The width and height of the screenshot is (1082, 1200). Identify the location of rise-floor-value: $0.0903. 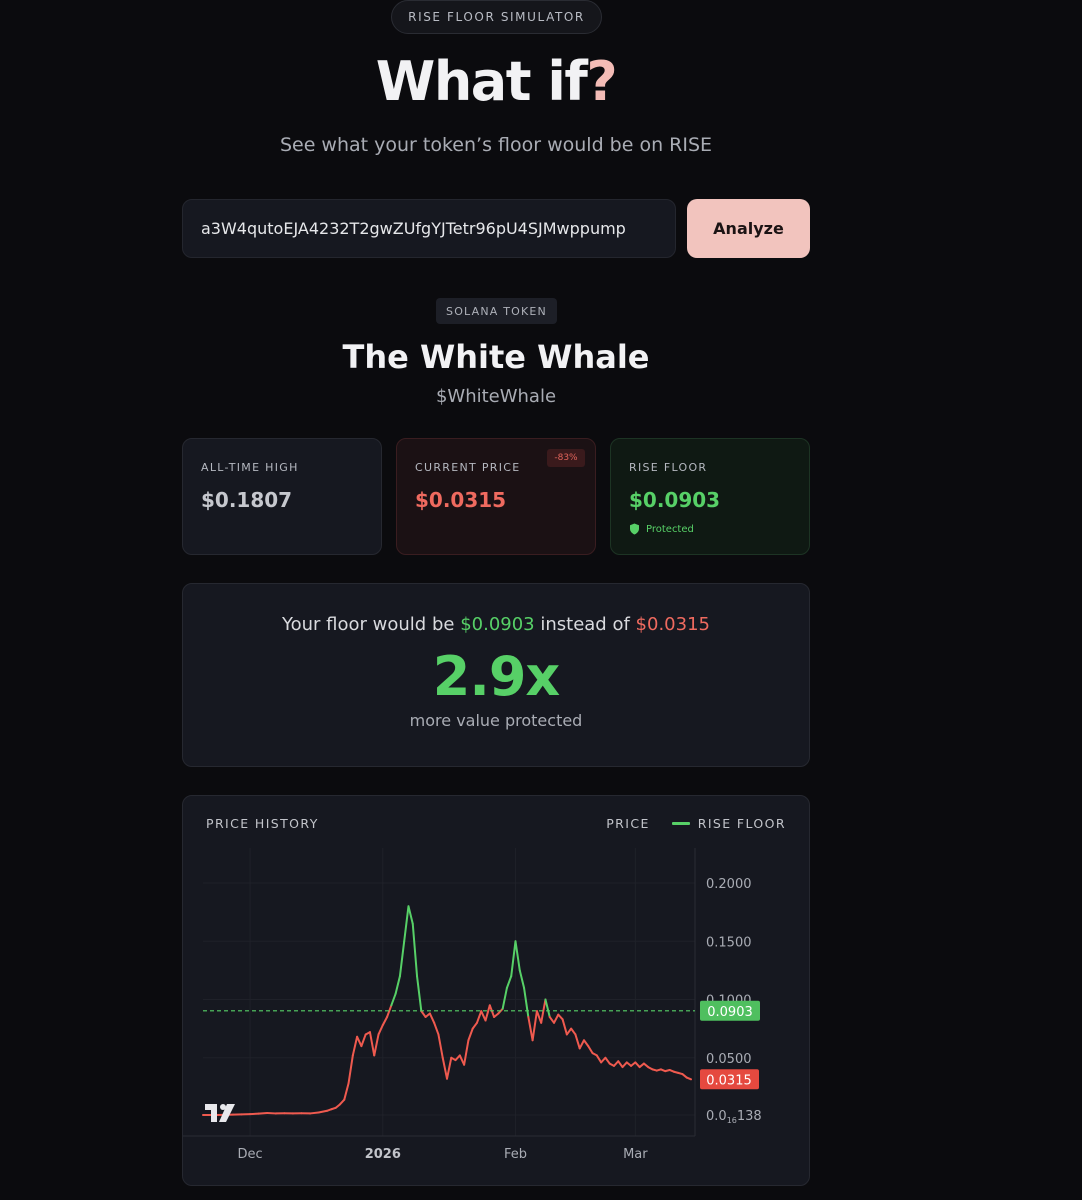
(675, 500).